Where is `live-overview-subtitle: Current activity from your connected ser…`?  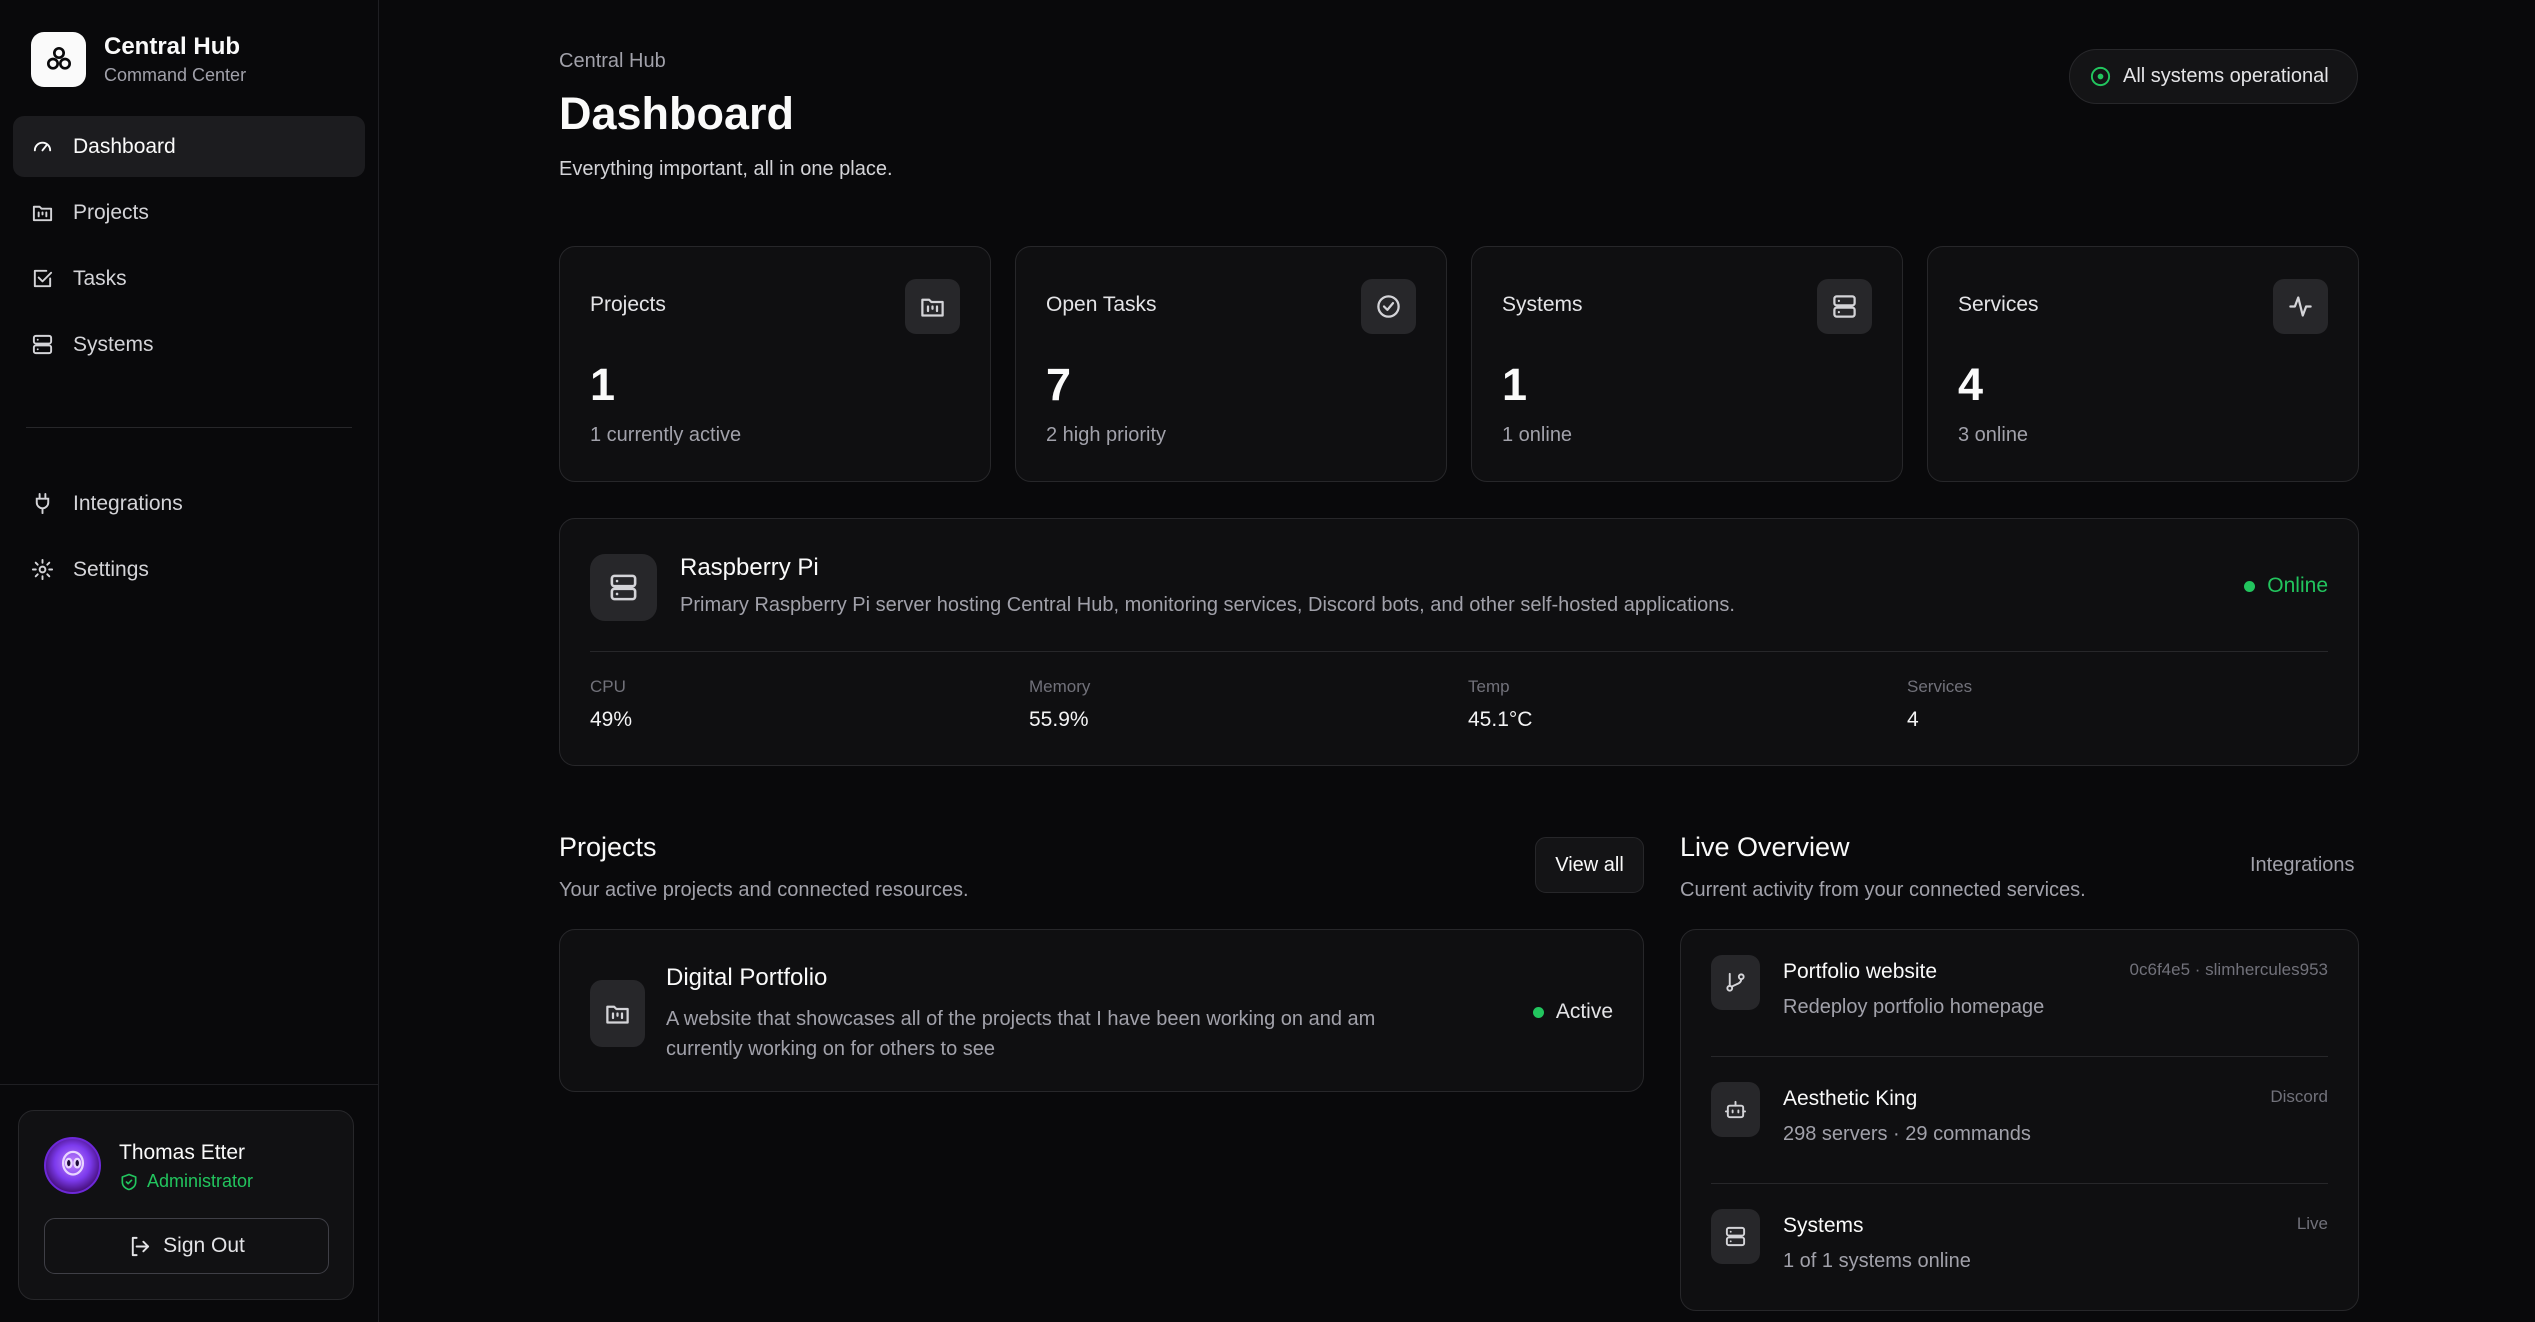 live-overview-subtitle: Current activity from your connected ser… is located at coordinates (1883, 890).